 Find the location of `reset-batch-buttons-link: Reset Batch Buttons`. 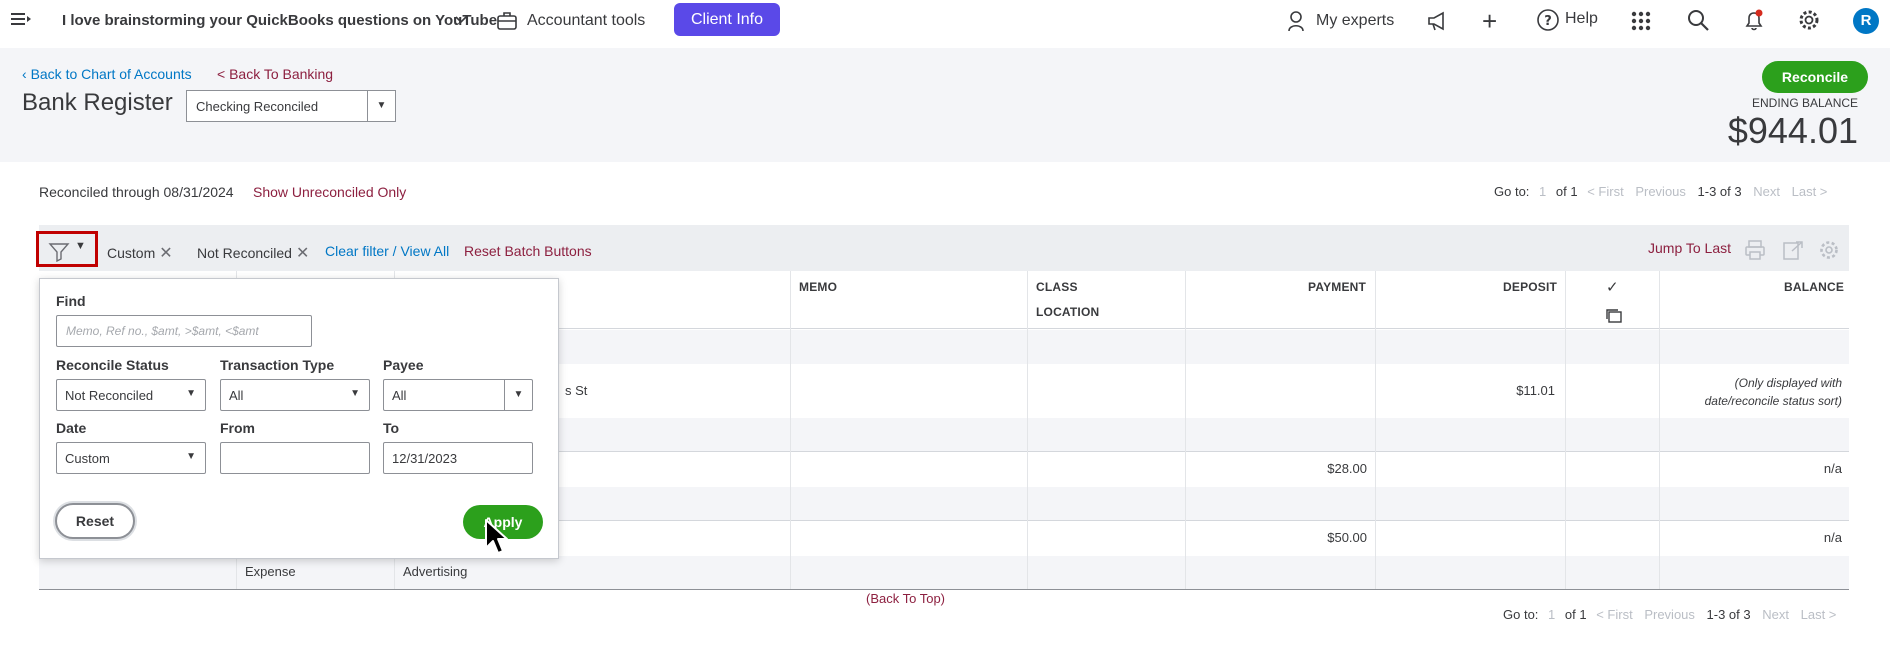

reset-batch-buttons-link: Reset Batch Buttons is located at coordinates (528, 251).